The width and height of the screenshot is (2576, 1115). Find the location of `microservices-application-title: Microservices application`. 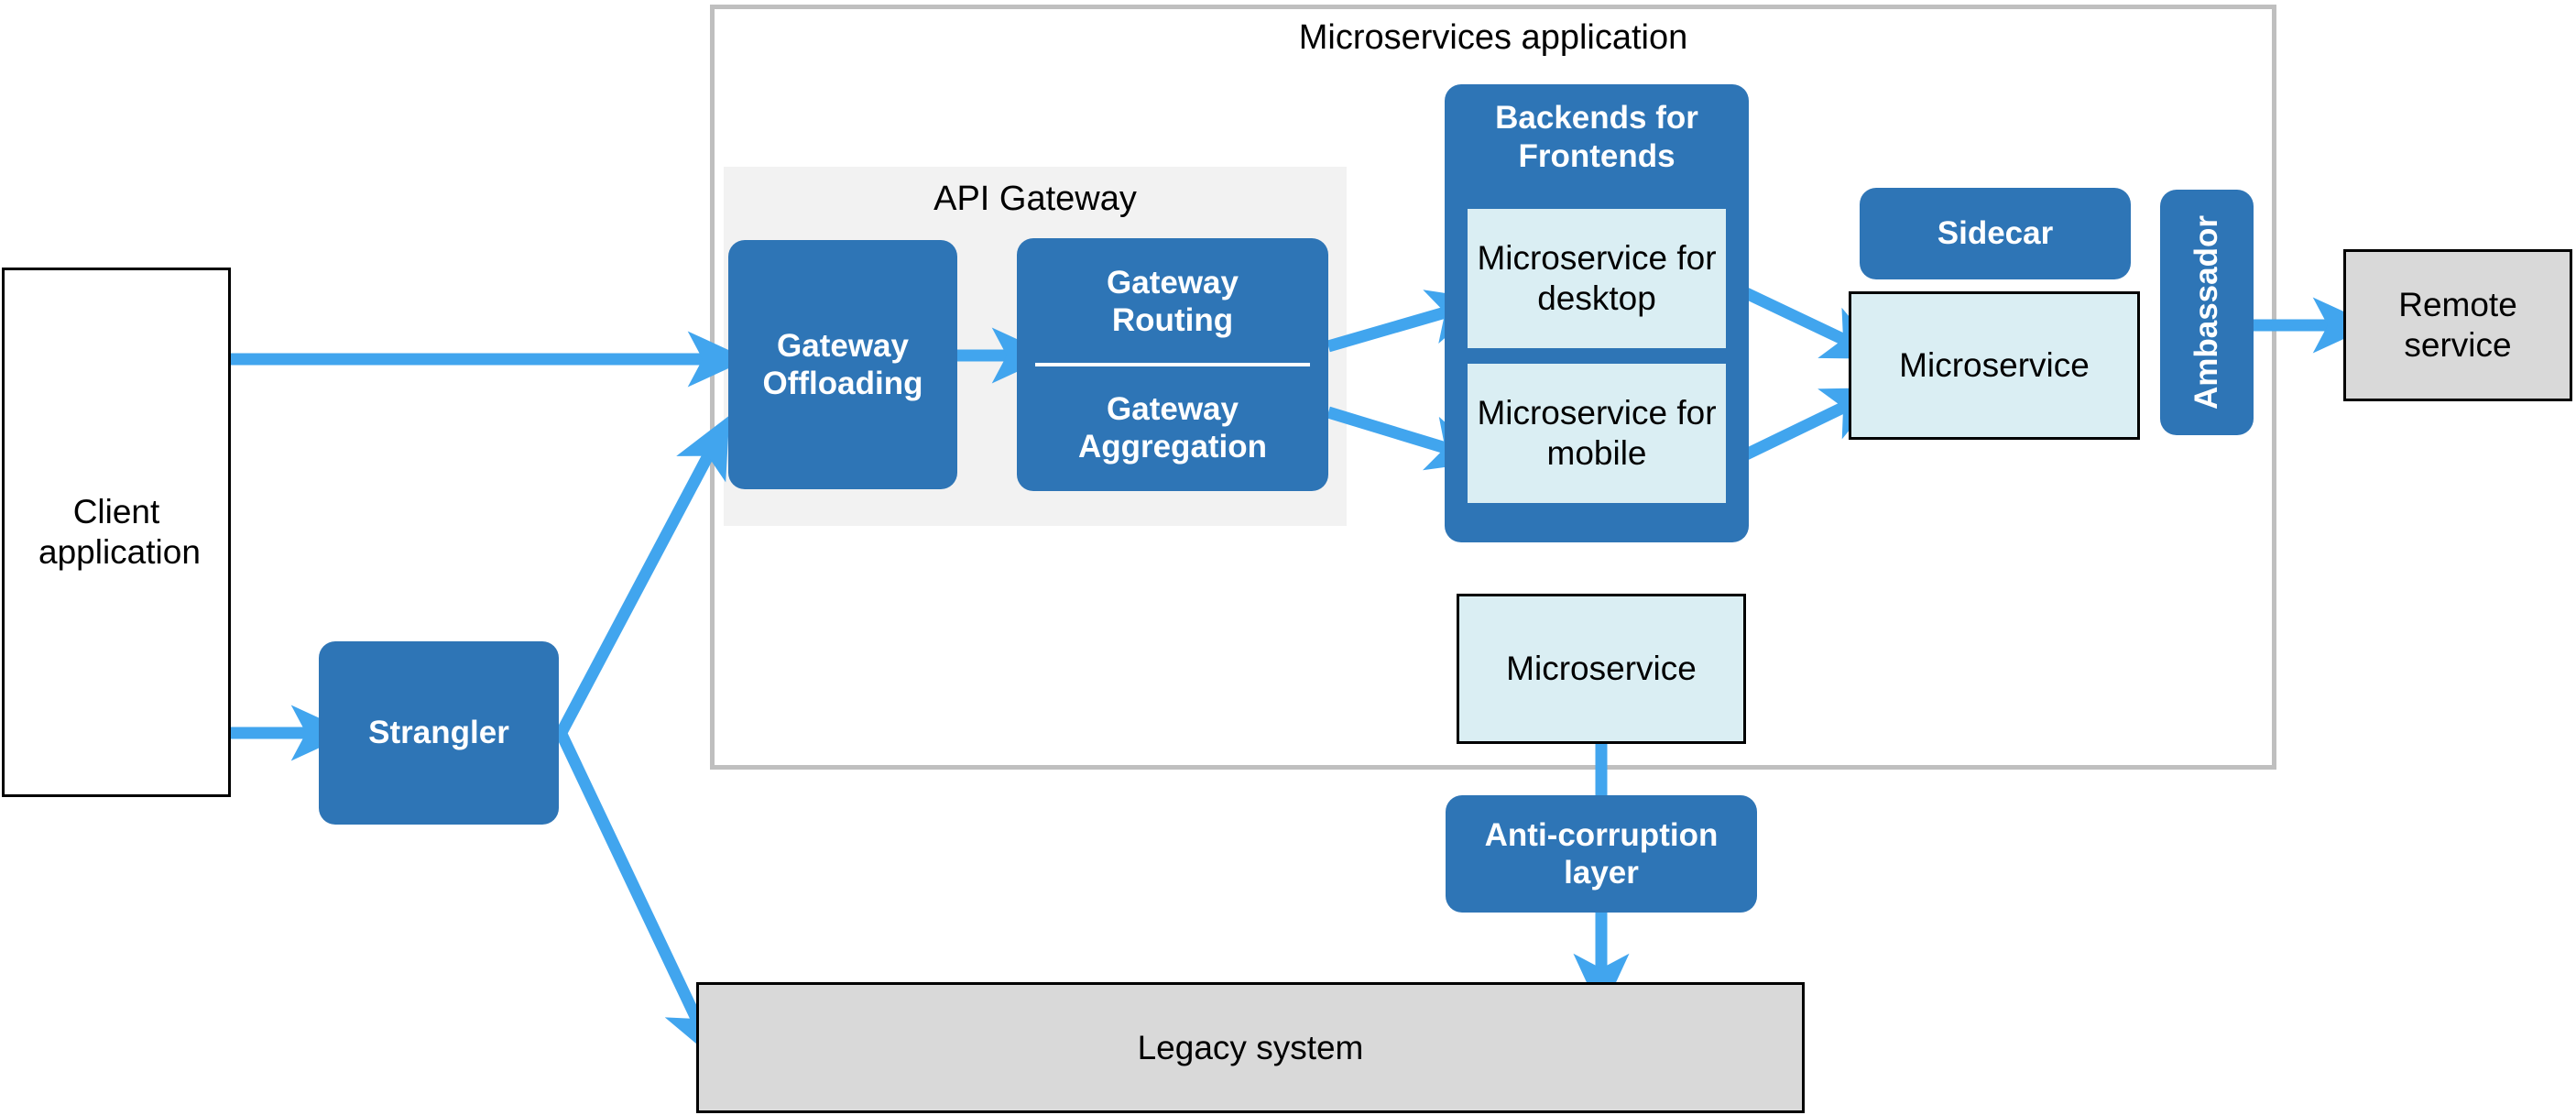

microservices-application-title: Microservices application is located at coordinates (1493, 37).